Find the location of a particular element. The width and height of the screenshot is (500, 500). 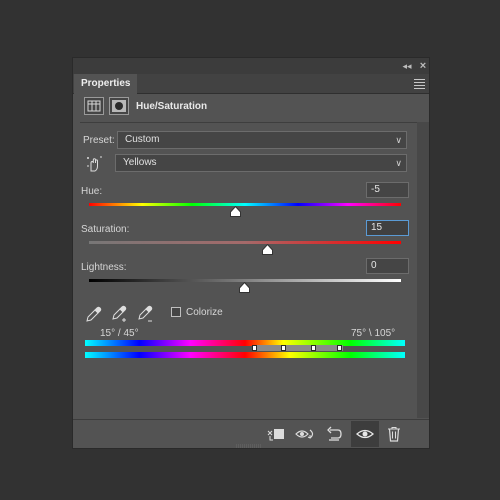

bottom-toolbar is located at coordinates (251, 433).